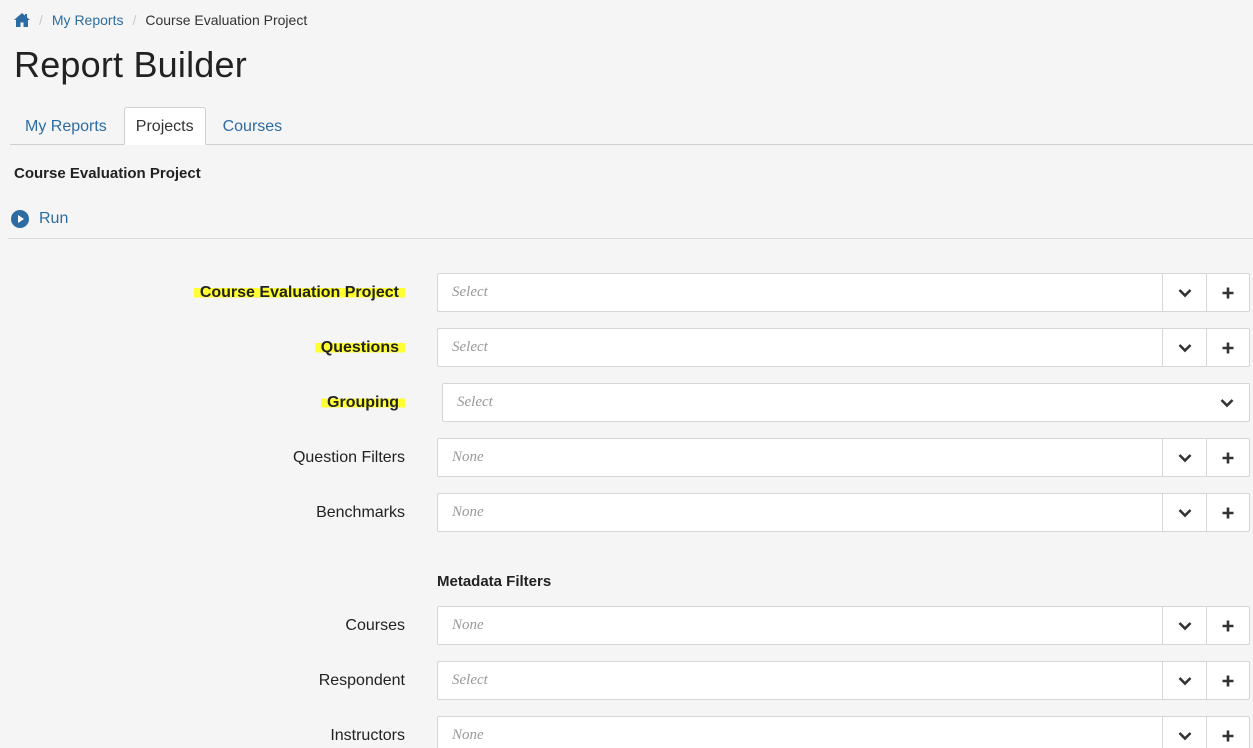 The width and height of the screenshot is (1253, 748). I want to click on breadcrumb-current: Course Evaluation Project, so click(226, 20).